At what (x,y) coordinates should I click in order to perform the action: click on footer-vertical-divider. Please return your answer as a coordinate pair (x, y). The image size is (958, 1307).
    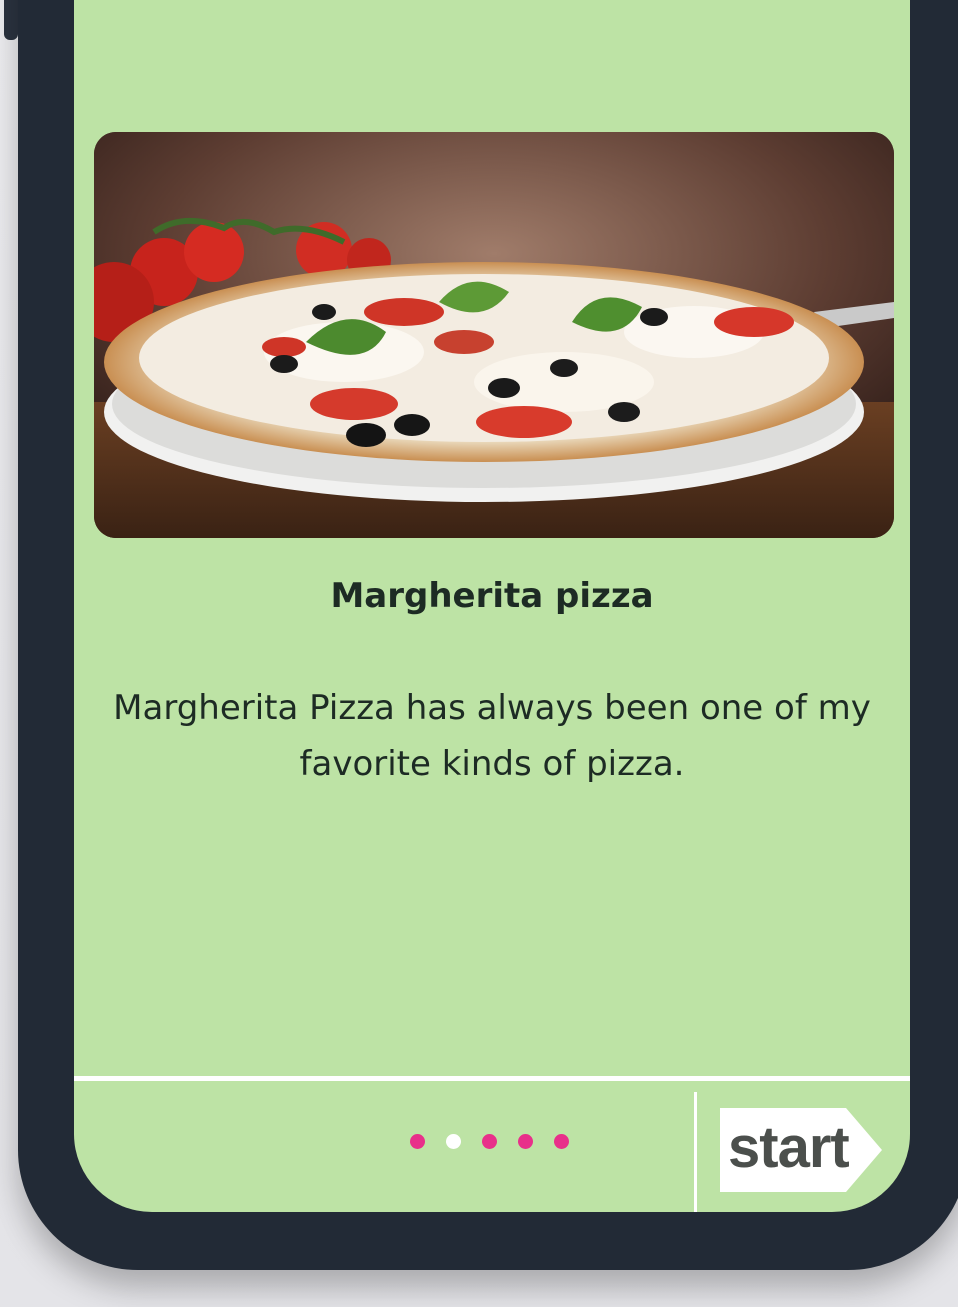
    Looking at the image, I should click on (695, 1152).